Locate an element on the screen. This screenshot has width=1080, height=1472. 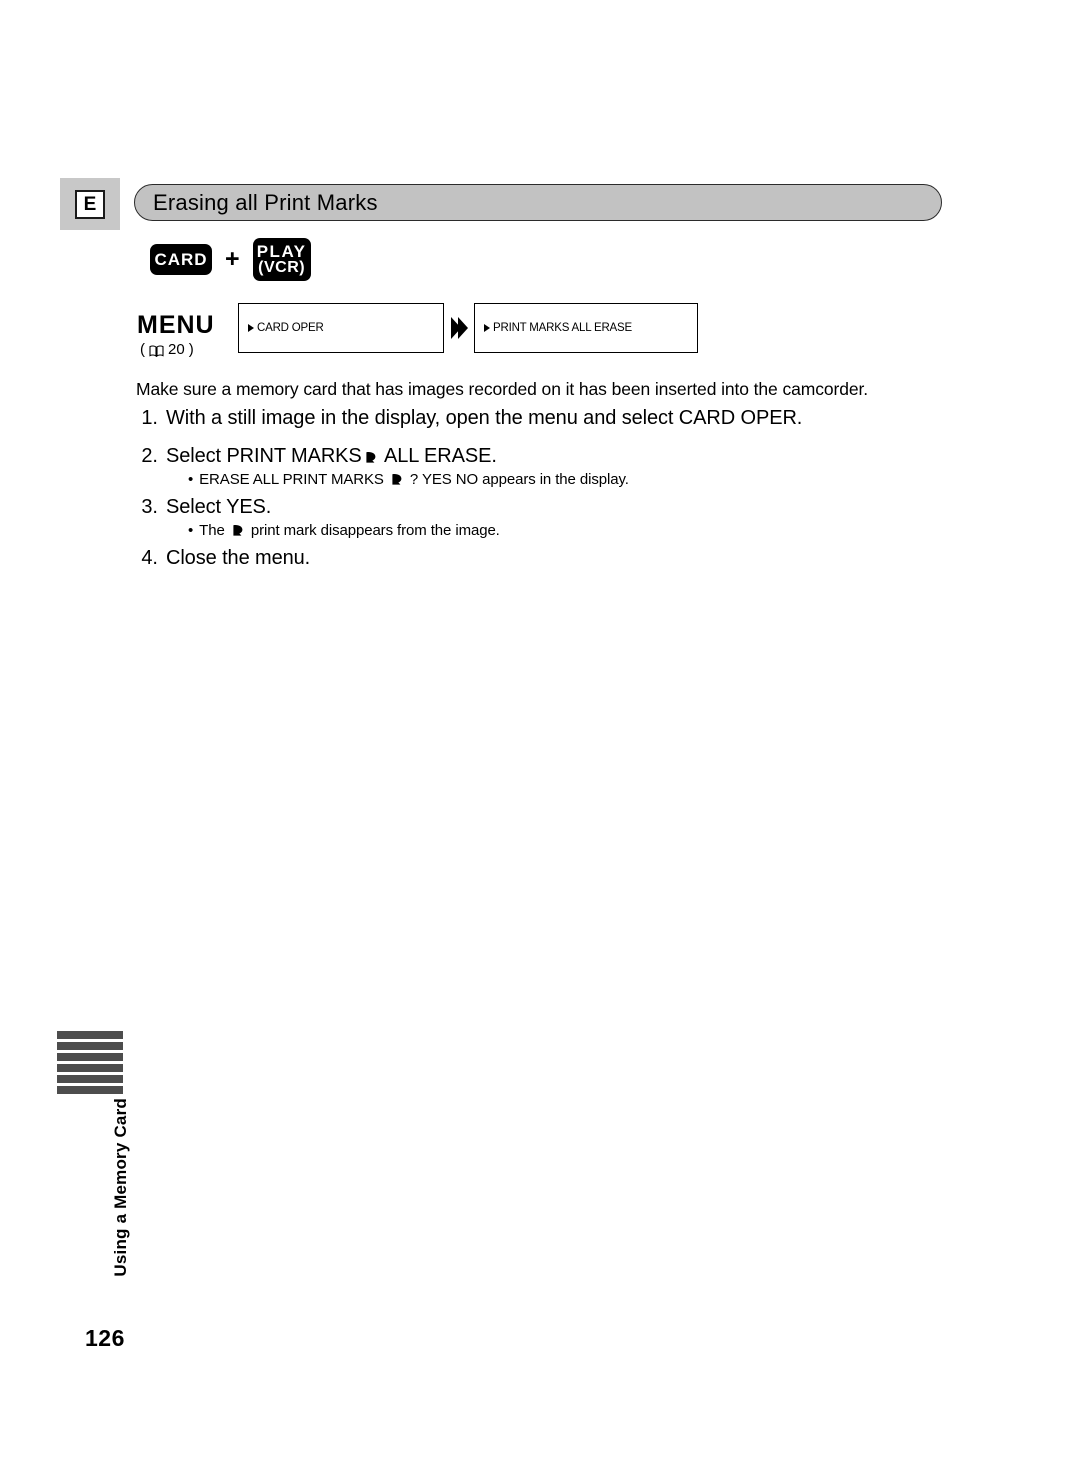
page-number: 126 is located at coordinates (105, 1338).